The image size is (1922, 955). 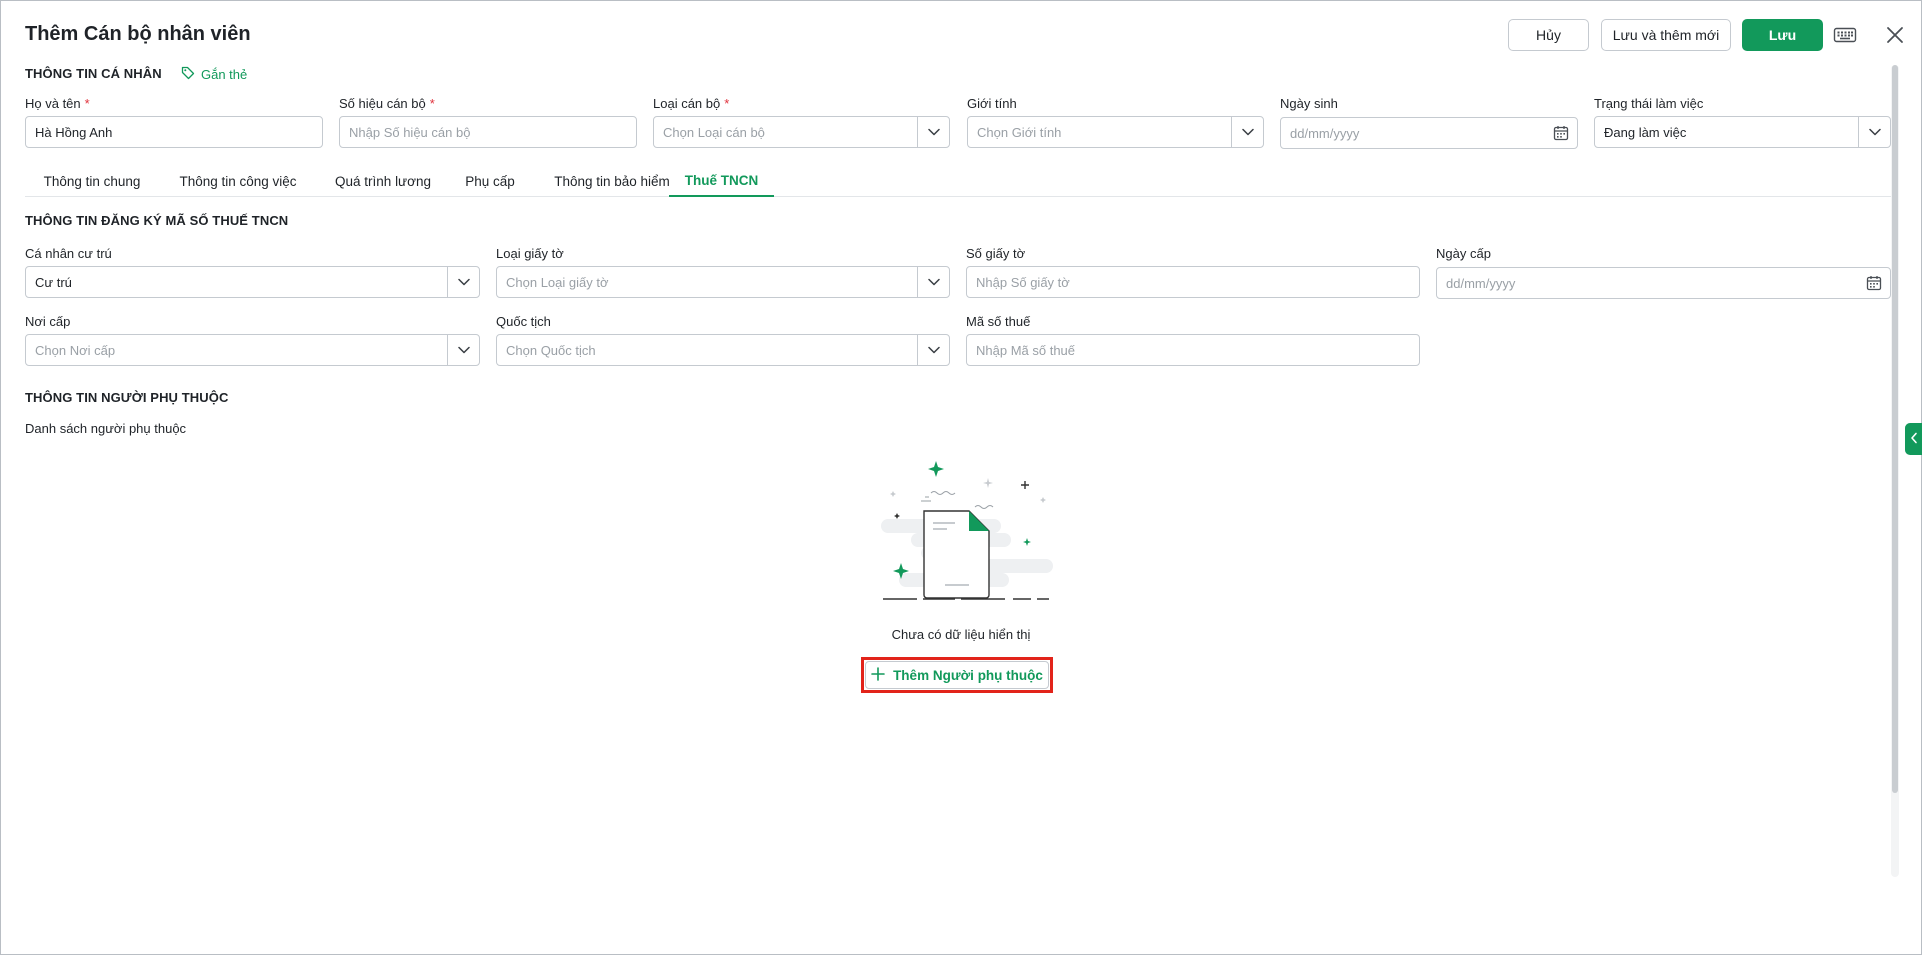 What do you see at coordinates (1193, 282) in the screenshot?
I see `doc-number-input: Nhập Số giấy tờ` at bounding box center [1193, 282].